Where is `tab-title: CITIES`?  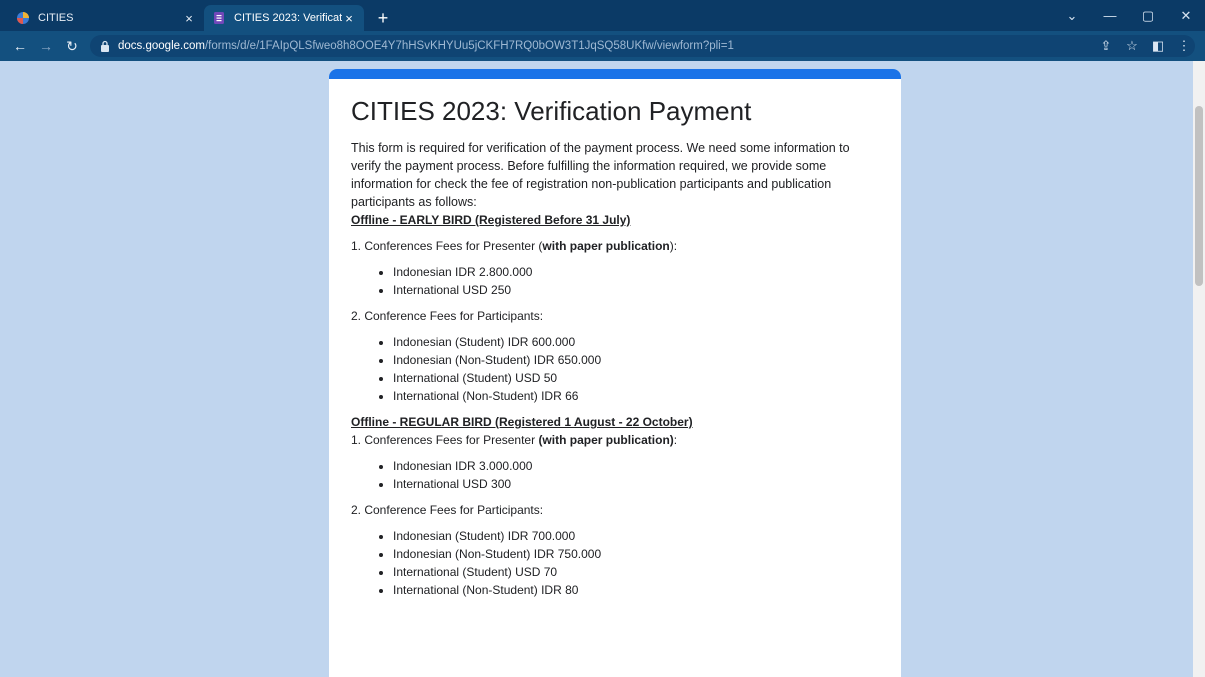
tab-title: CITIES is located at coordinates (56, 18).